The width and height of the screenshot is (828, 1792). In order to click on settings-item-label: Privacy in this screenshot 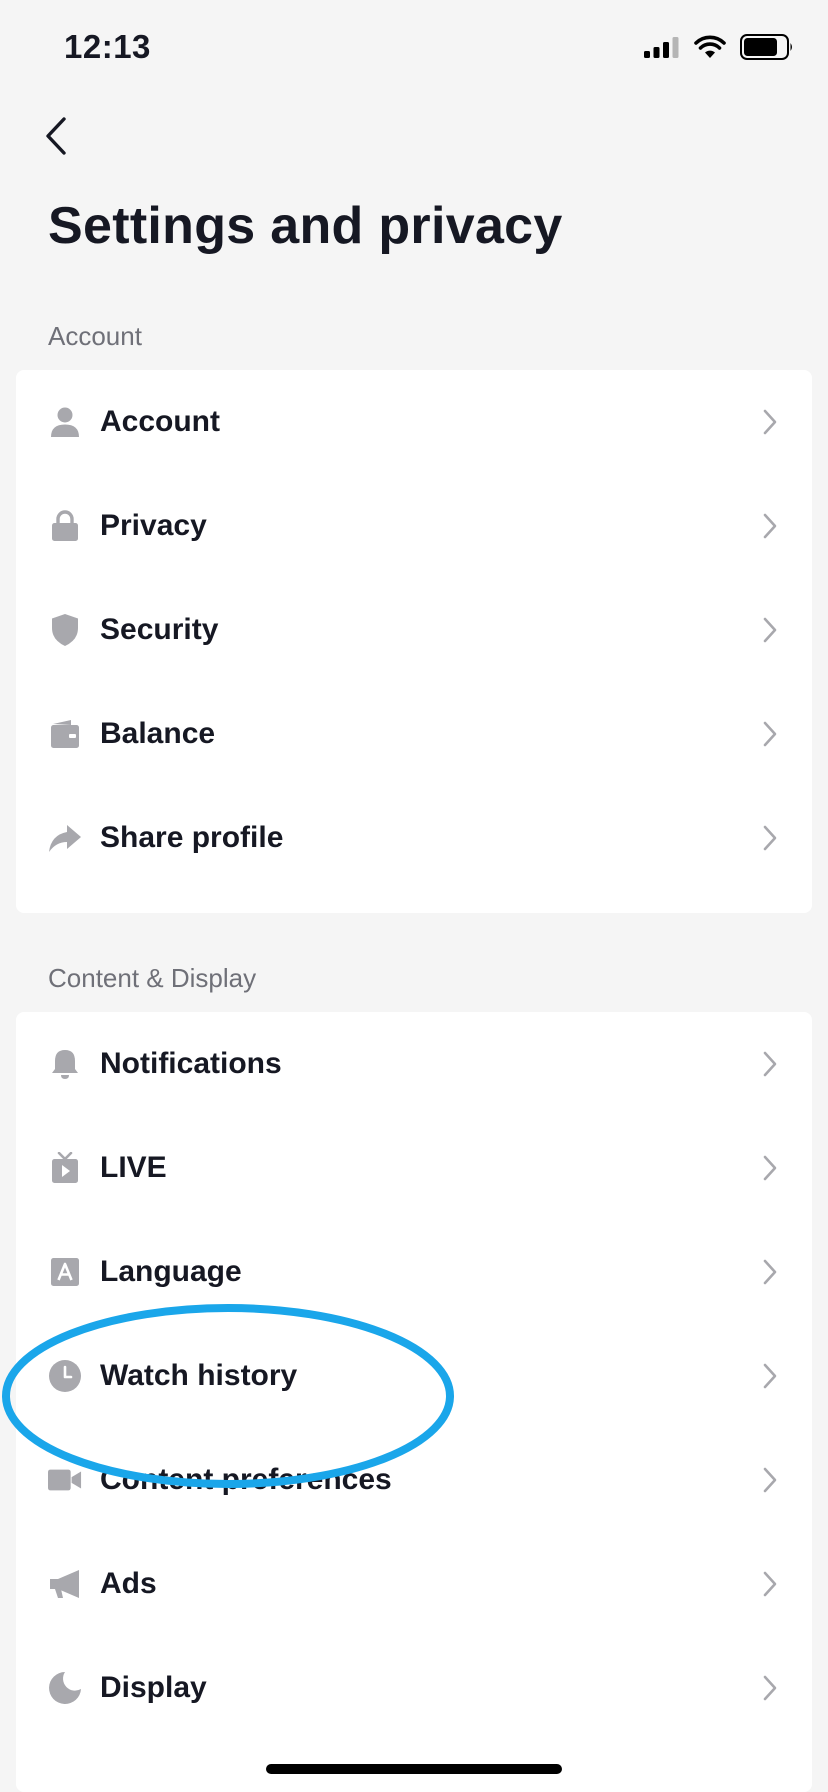, I will do `click(153, 525)`.